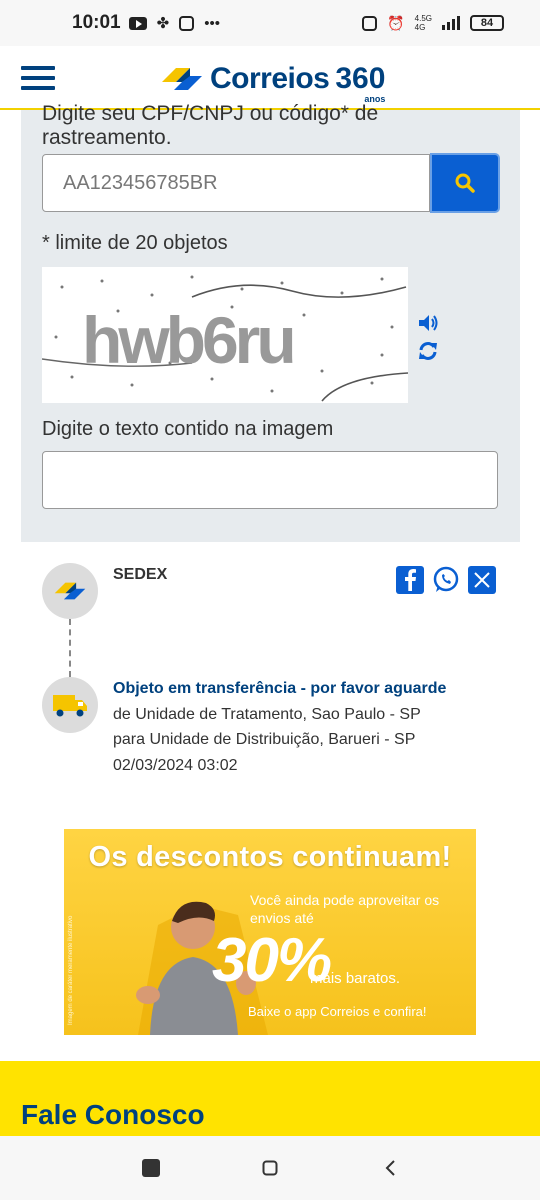  Describe the element at coordinates (140, 574) in the screenshot. I see `carrier-name: SEDEX` at that location.